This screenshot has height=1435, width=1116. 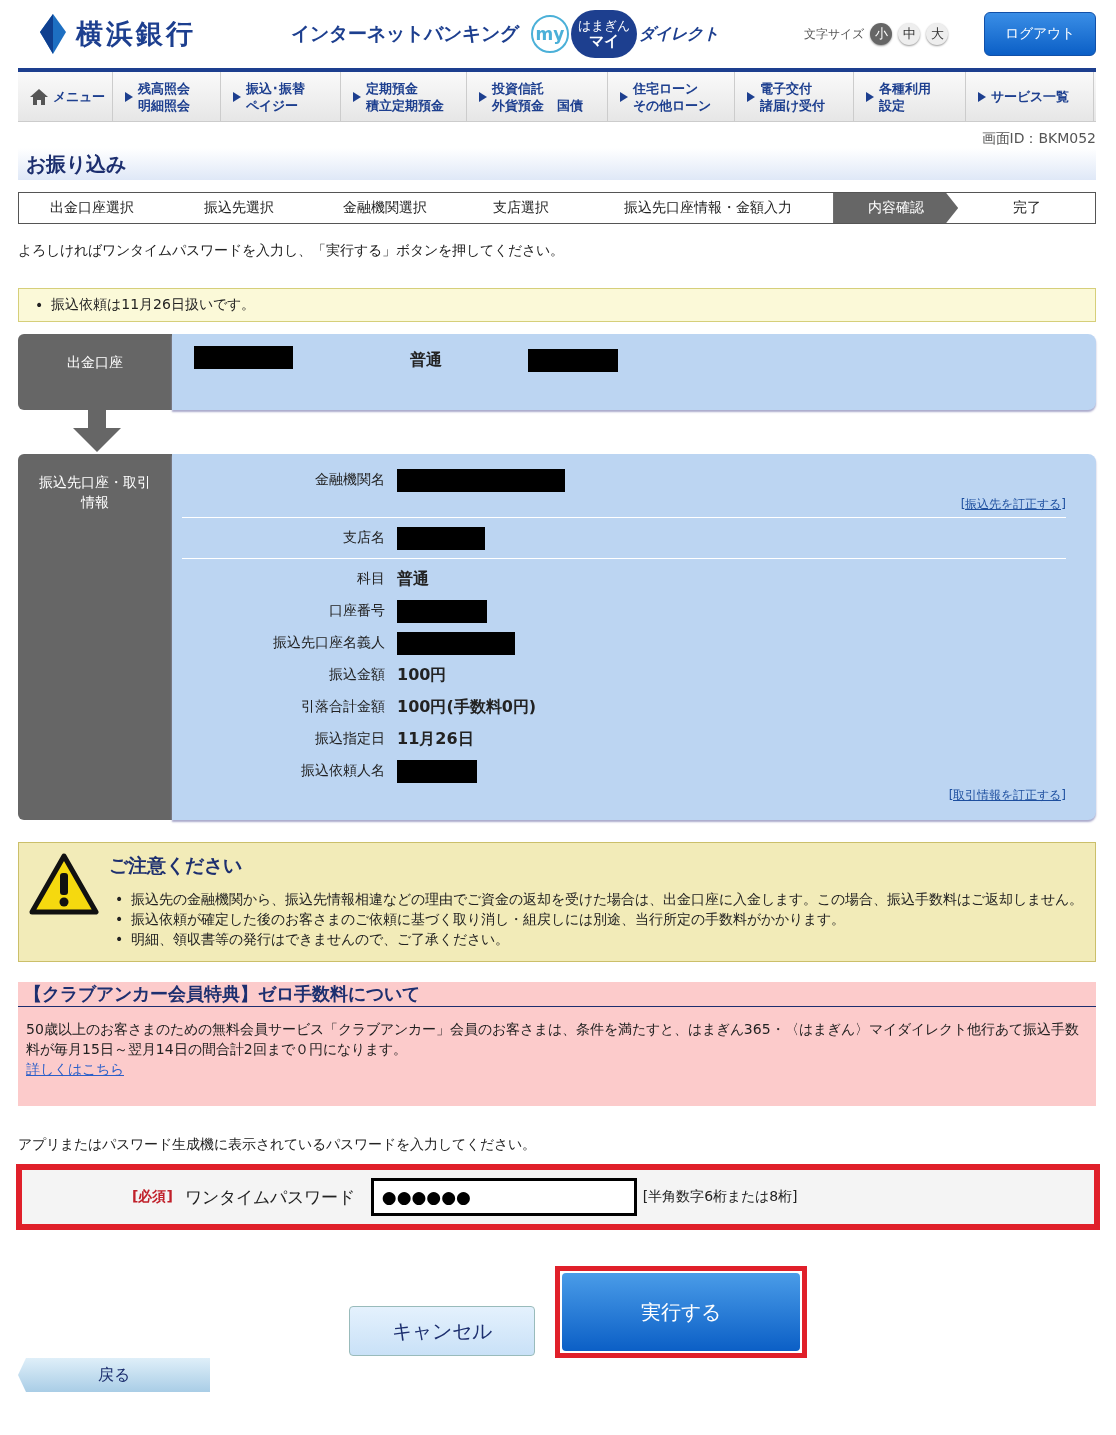 I want to click on font-size-button: 中, so click(x=909, y=34).